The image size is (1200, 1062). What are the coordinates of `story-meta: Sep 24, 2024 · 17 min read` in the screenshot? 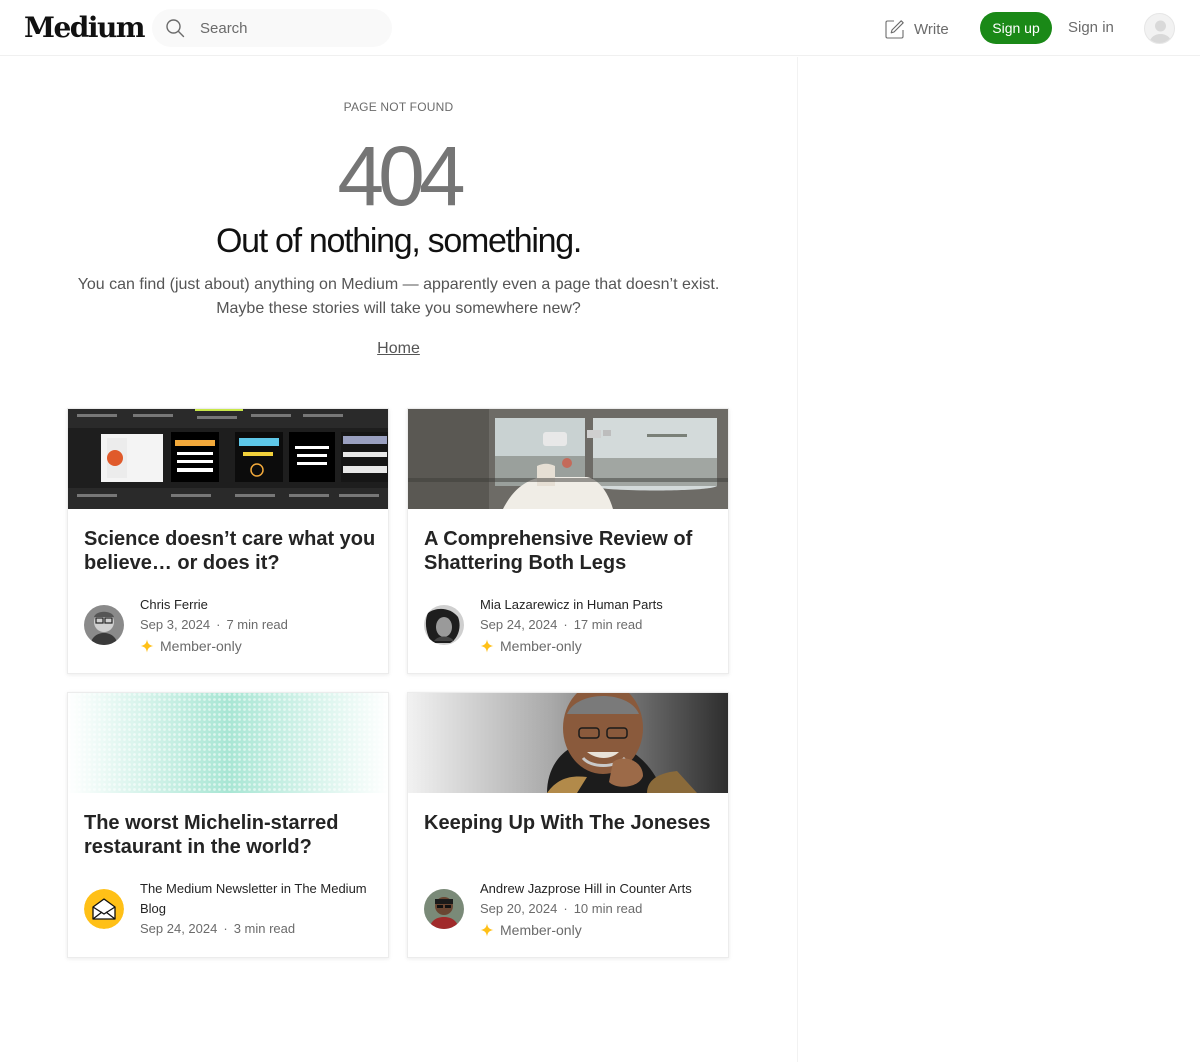 It's located at (561, 624).